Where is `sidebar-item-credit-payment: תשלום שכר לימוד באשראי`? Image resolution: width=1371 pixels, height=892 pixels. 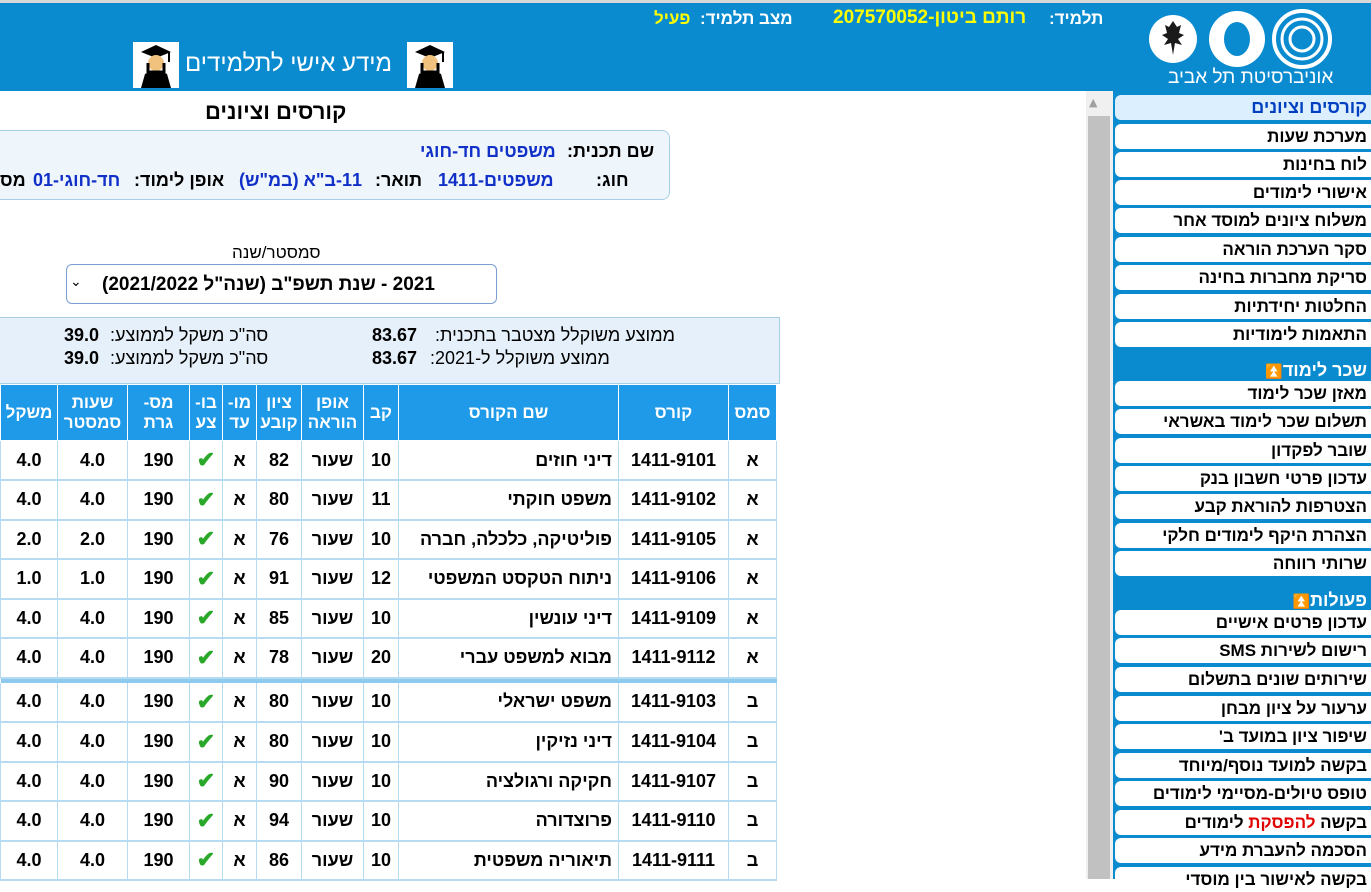
sidebar-item-credit-payment: תשלום שכר לימוד באשראי is located at coordinates (1243, 421).